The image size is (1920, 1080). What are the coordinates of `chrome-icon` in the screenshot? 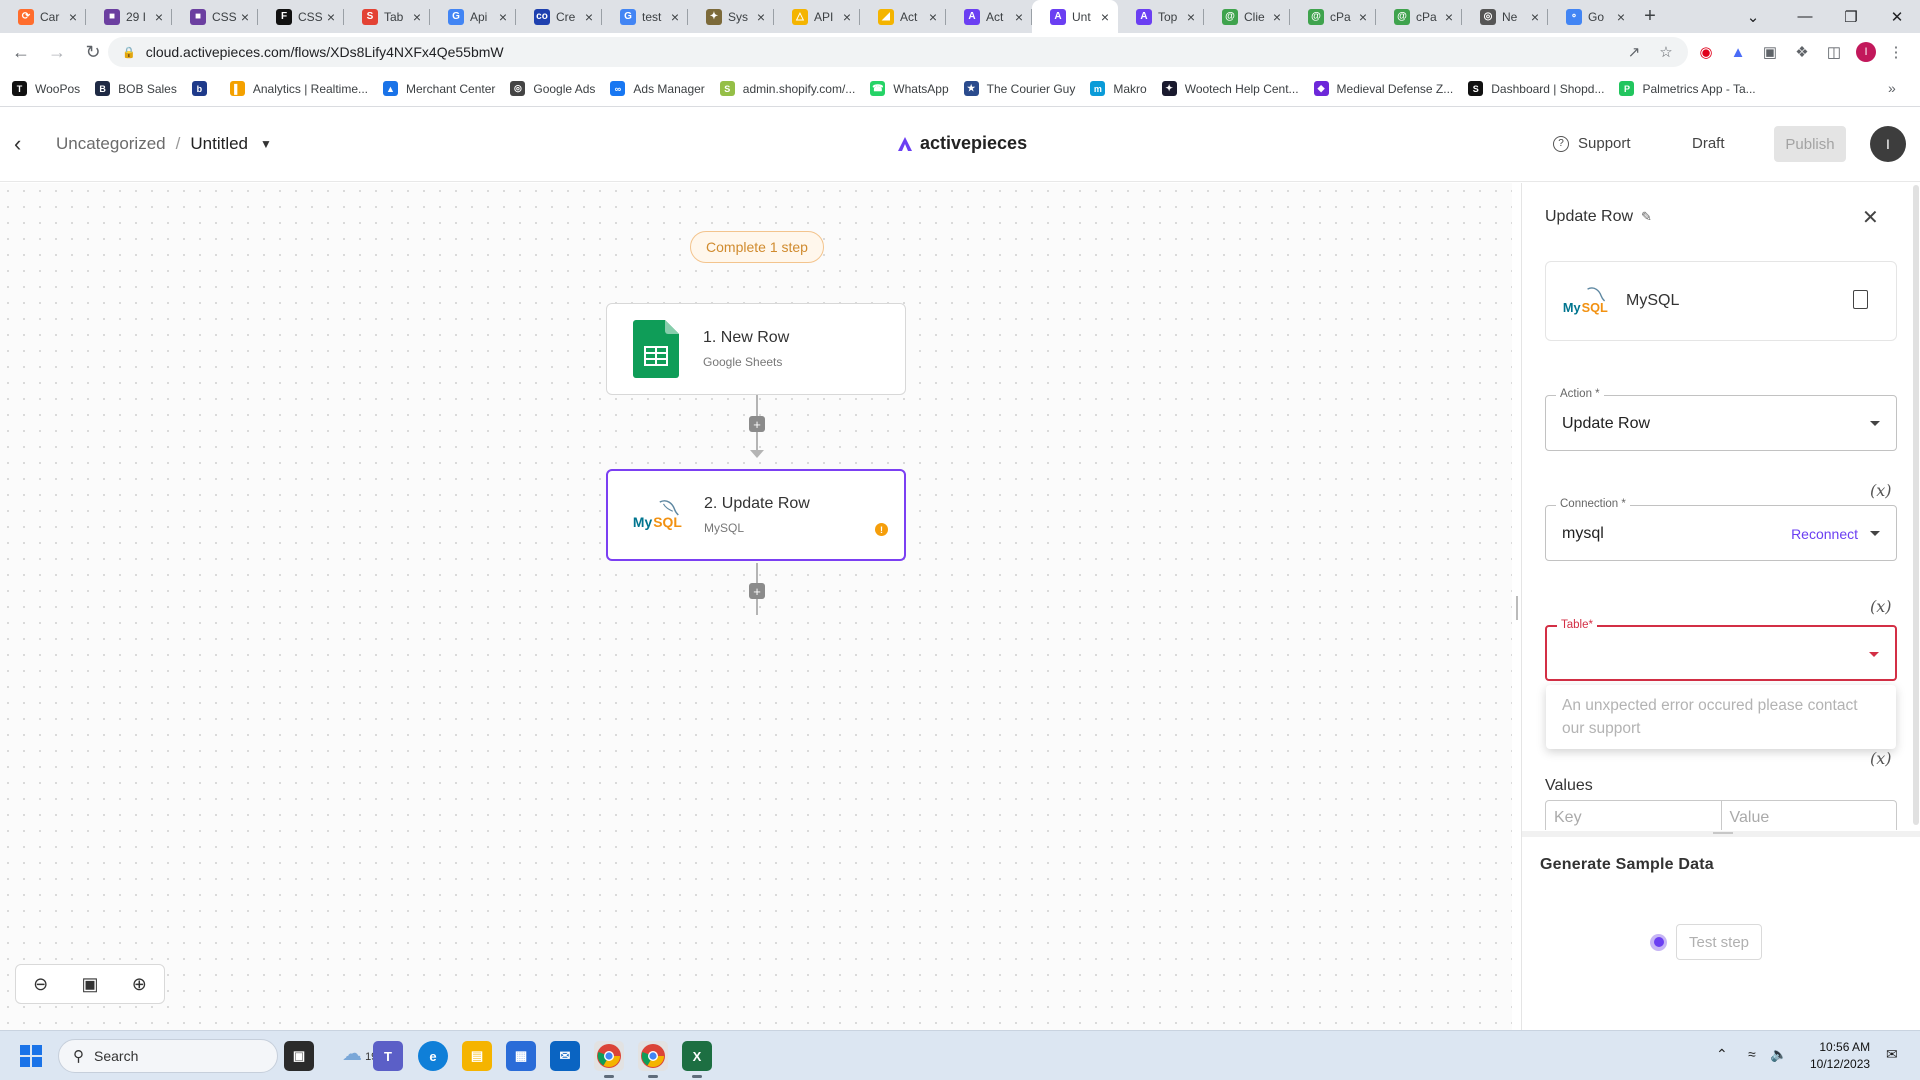 It's located at (609, 1059).